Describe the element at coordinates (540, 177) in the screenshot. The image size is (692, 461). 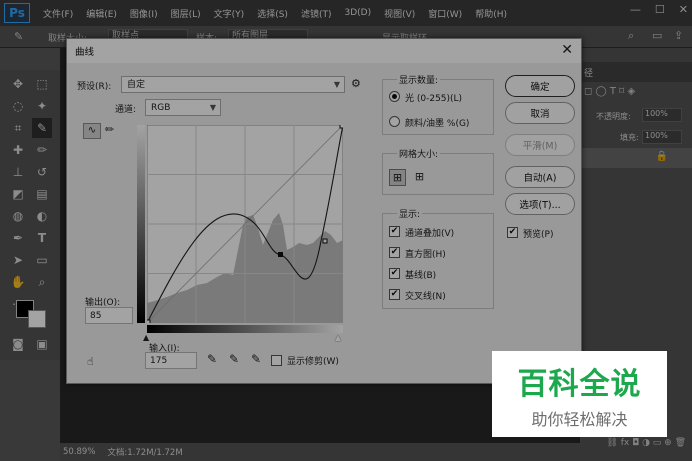
I see `auto-button: 自动(A)` at that location.